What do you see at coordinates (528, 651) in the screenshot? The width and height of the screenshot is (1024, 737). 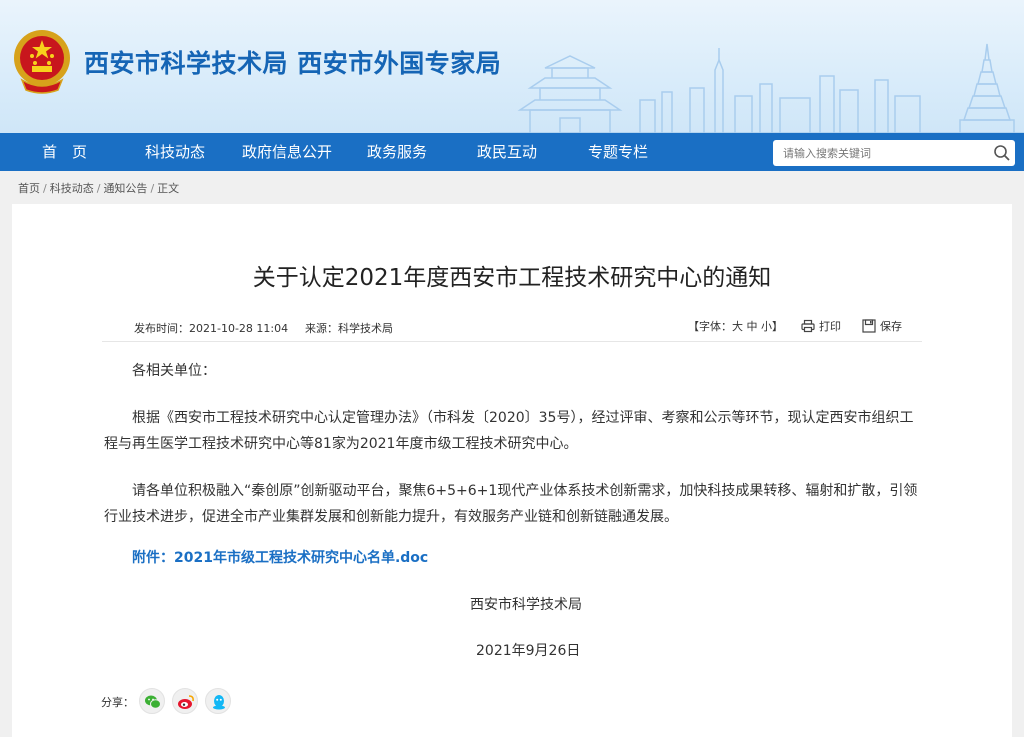 I see `issue-date: 2021年9月26日` at bounding box center [528, 651].